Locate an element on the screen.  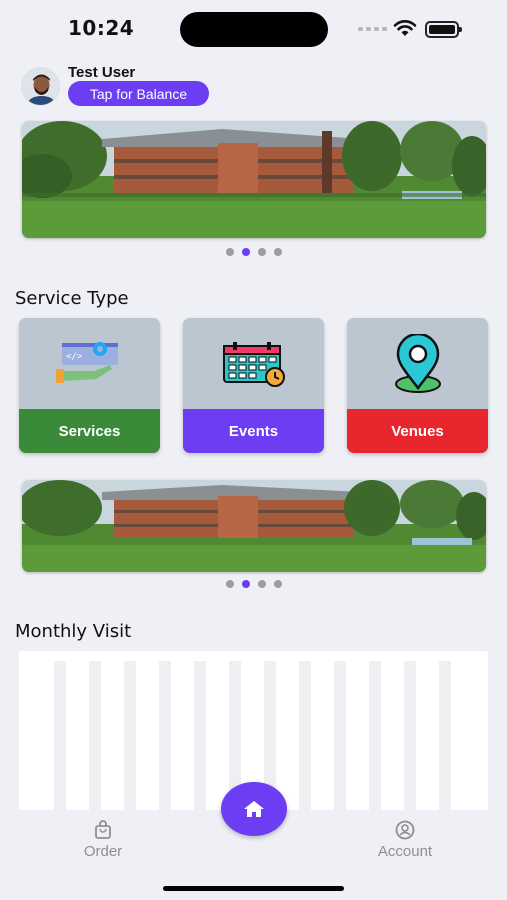
services-label: Services is located at coordinates (89, 431).